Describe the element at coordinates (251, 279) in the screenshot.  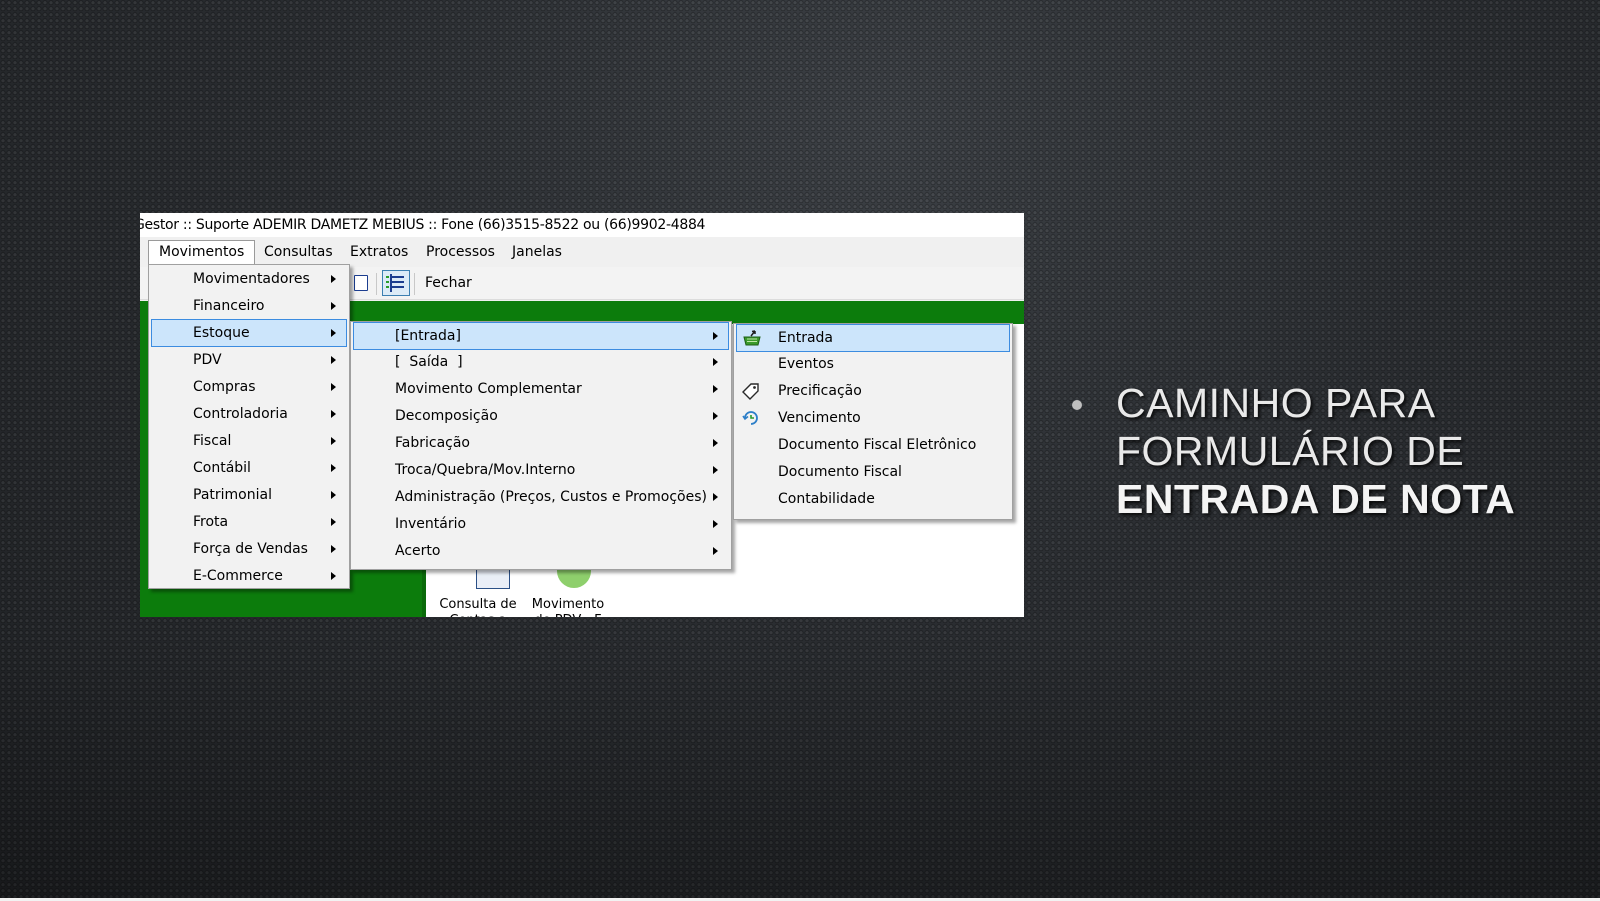
I see `menu-item-label: Movimentadores` at that location.